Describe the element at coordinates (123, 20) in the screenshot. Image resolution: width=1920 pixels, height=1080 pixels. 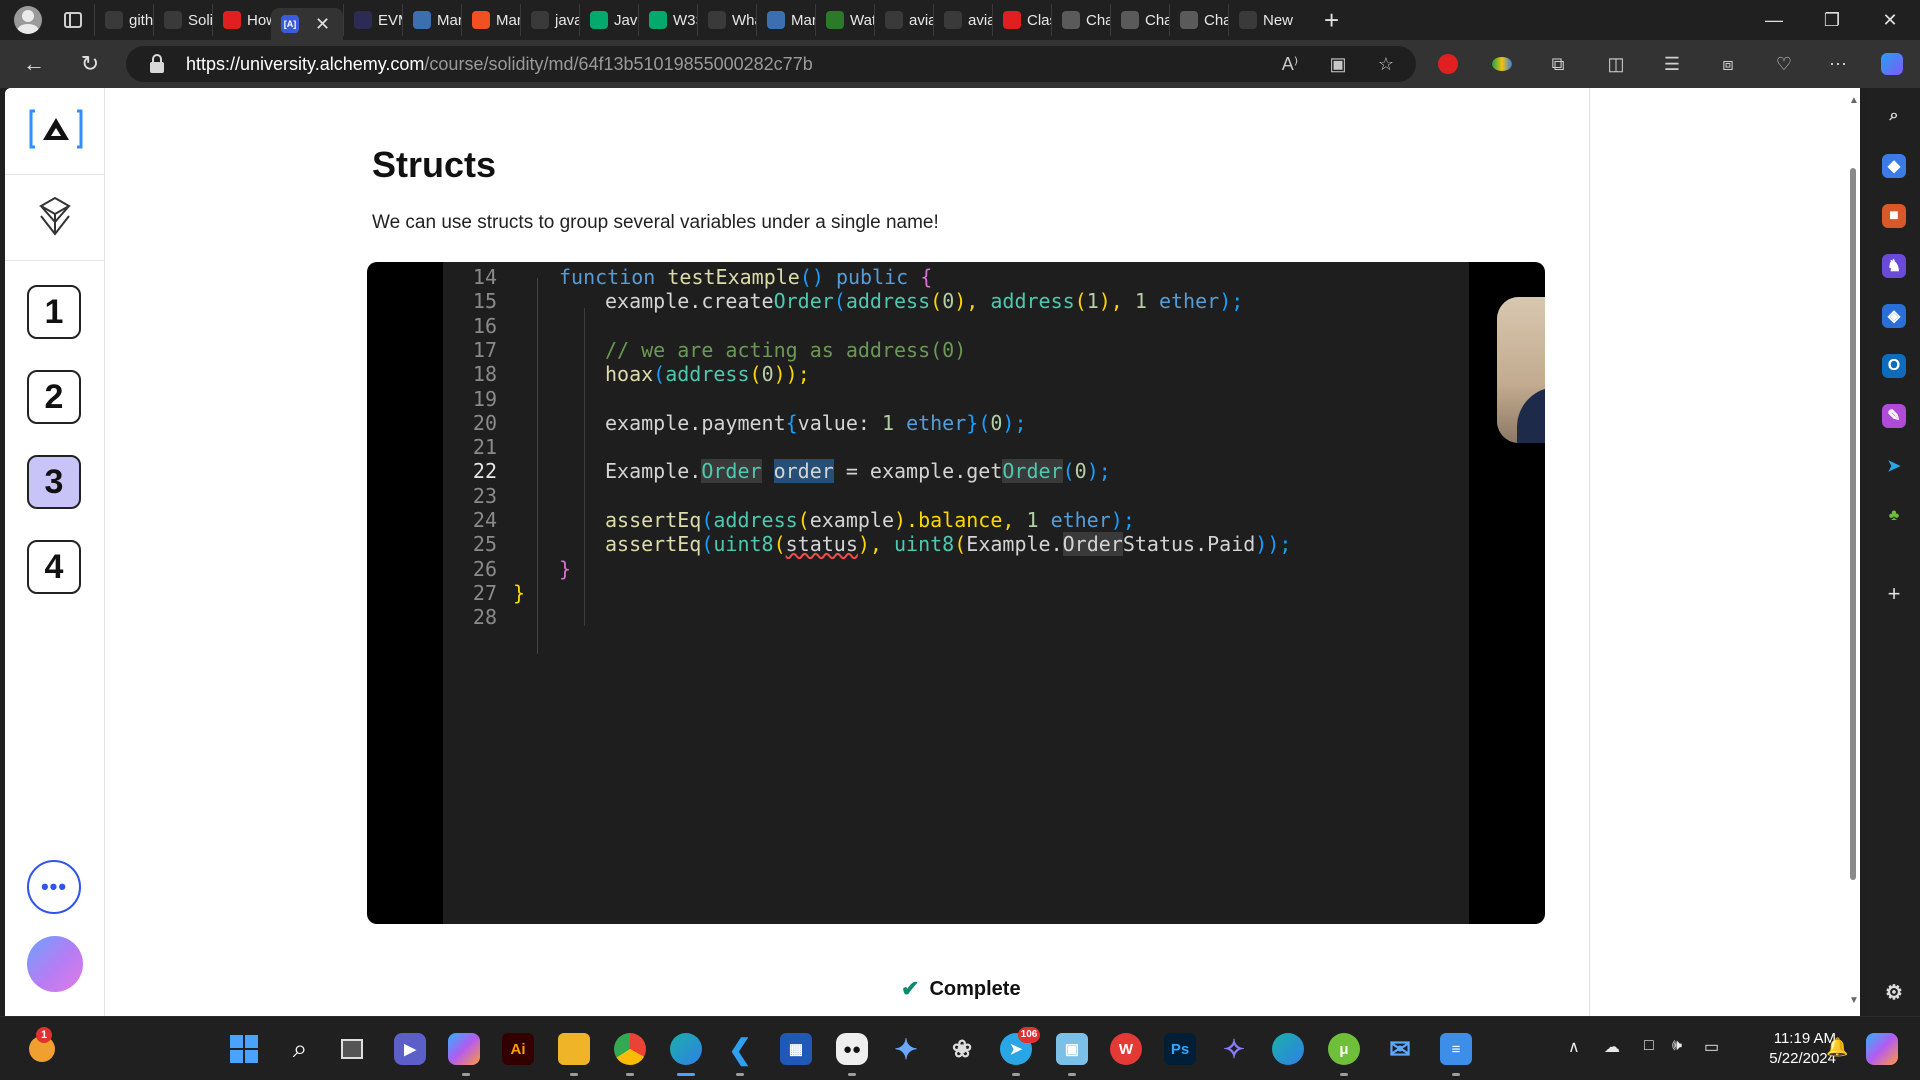
I see `browser-tab: githu` at that location.